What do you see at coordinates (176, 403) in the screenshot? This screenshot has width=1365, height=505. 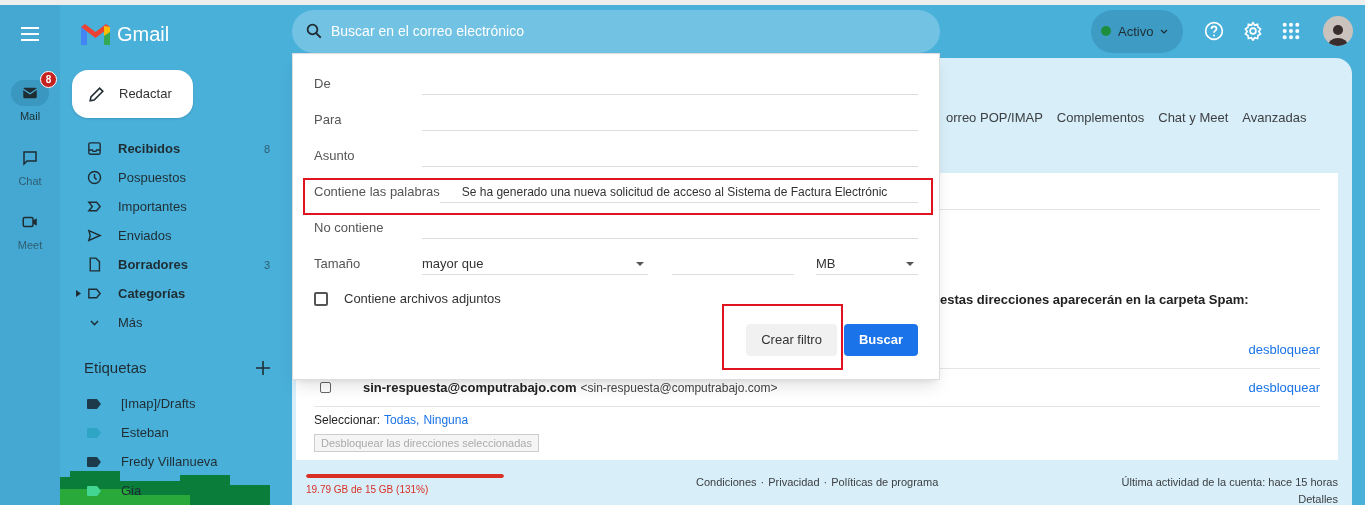 I see `label-item: [Imap]/Drafts` at bounding box center [176, 403].